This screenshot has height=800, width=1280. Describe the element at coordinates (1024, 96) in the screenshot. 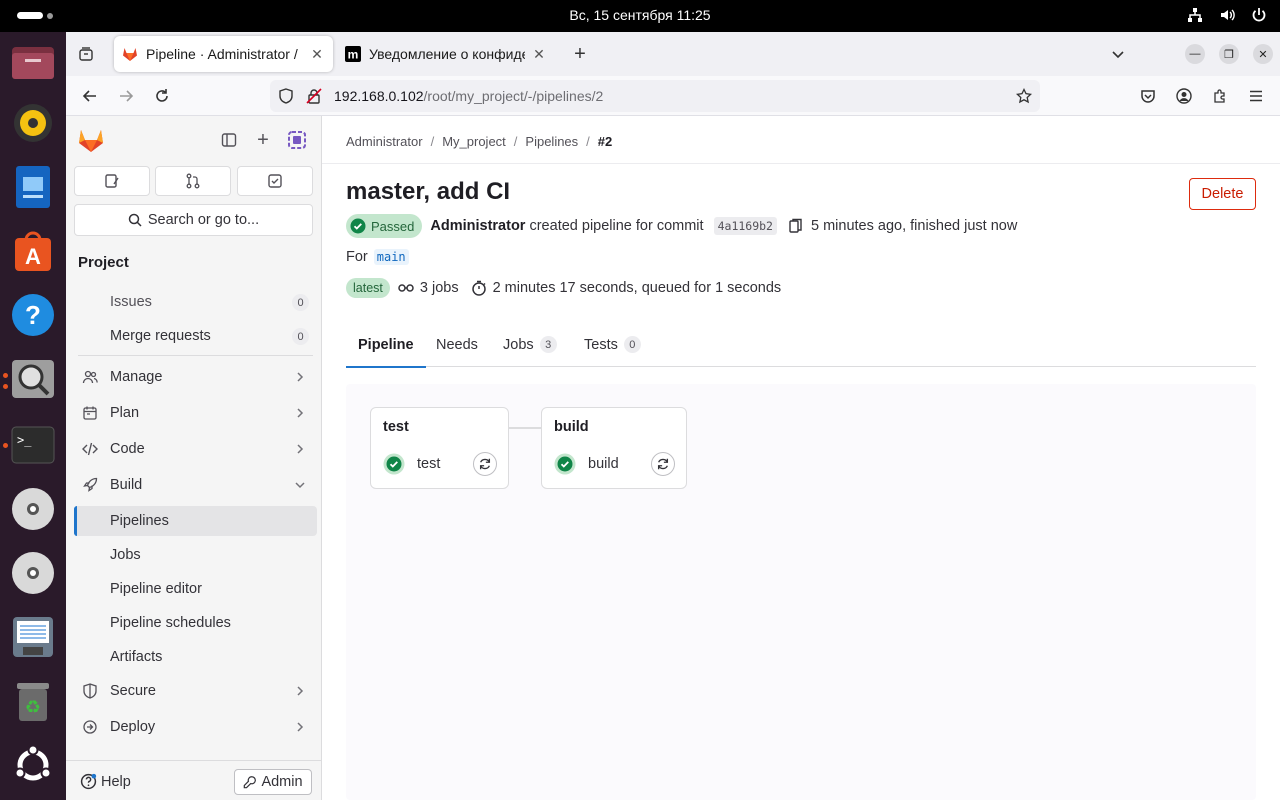

I see `star-icon` at that location.